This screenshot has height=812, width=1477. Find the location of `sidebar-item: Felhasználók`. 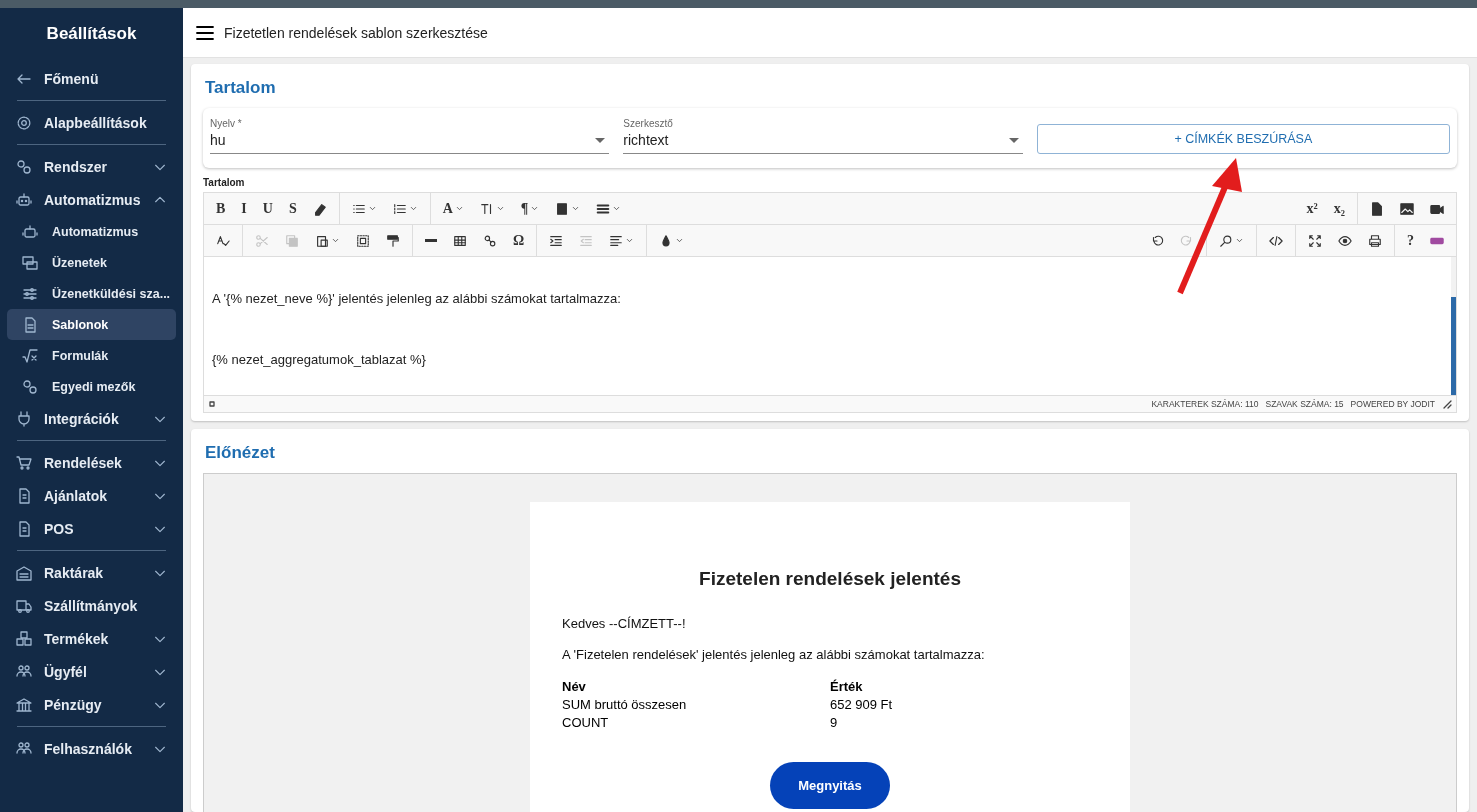

sidebar-item: Felhasználók is located at coordinates (91, 748).